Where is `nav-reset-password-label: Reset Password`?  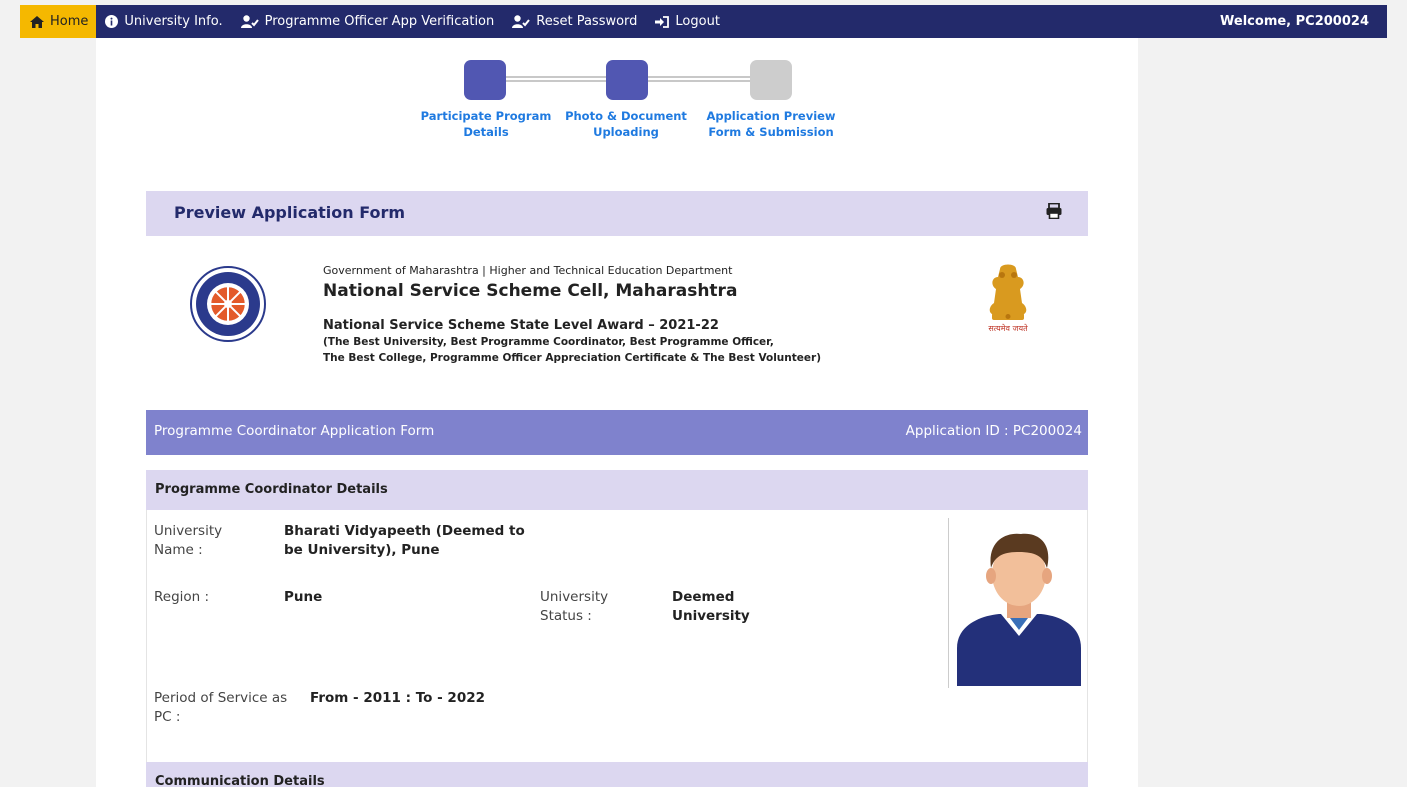 nav-reset-password-label: Reset Password is located at coordinates (587, 21).